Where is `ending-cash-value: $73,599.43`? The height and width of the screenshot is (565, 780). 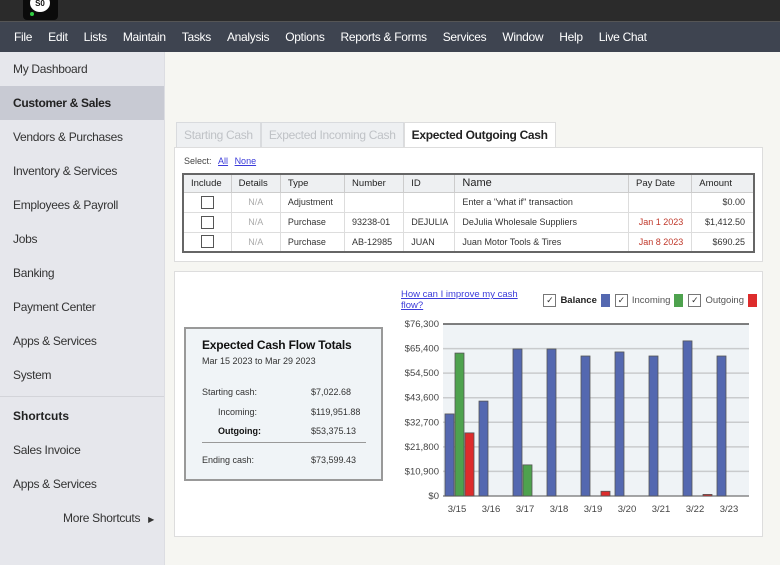
ending-cash-value: $73,599.43 is located at coordinates (334, 460).